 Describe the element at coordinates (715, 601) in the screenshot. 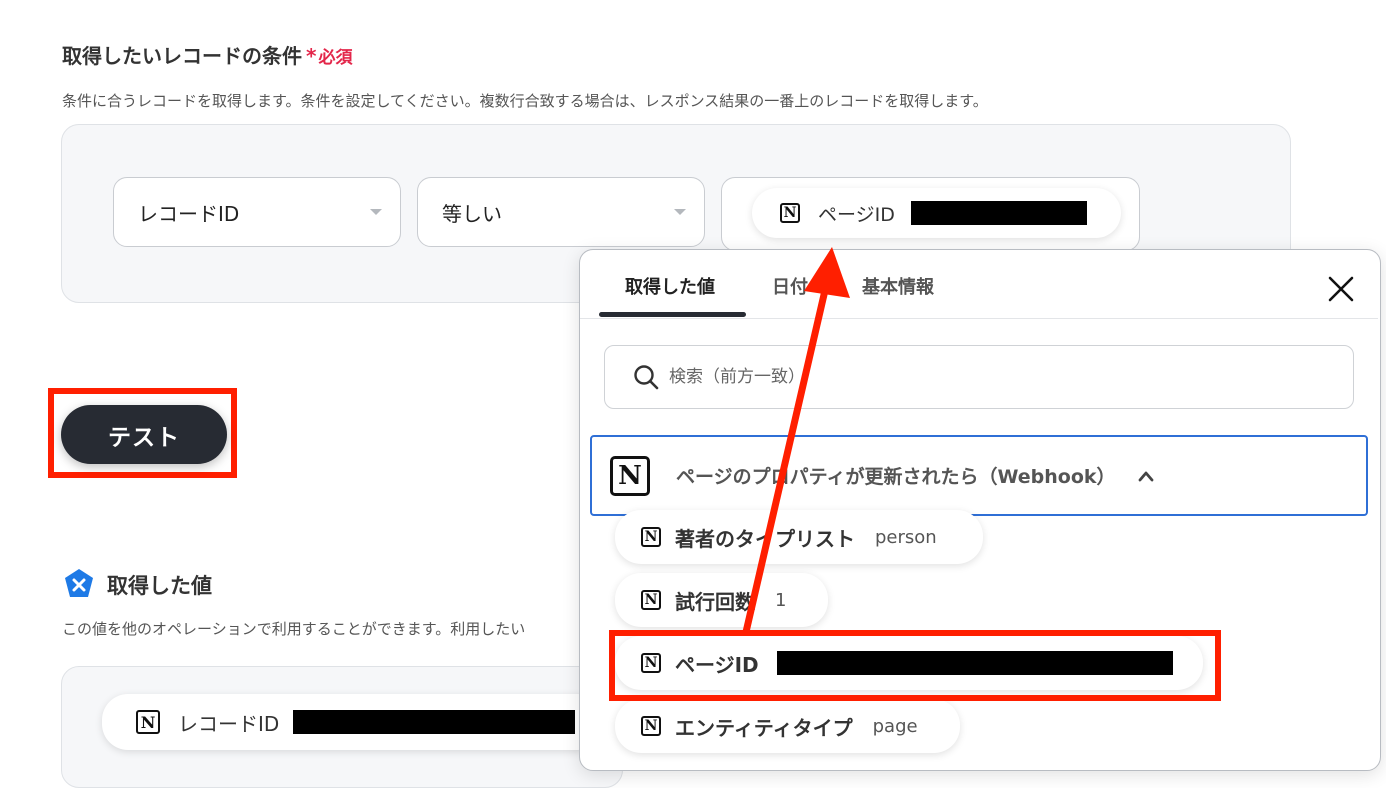

I see `list-item-label: 試行回数` at that location.